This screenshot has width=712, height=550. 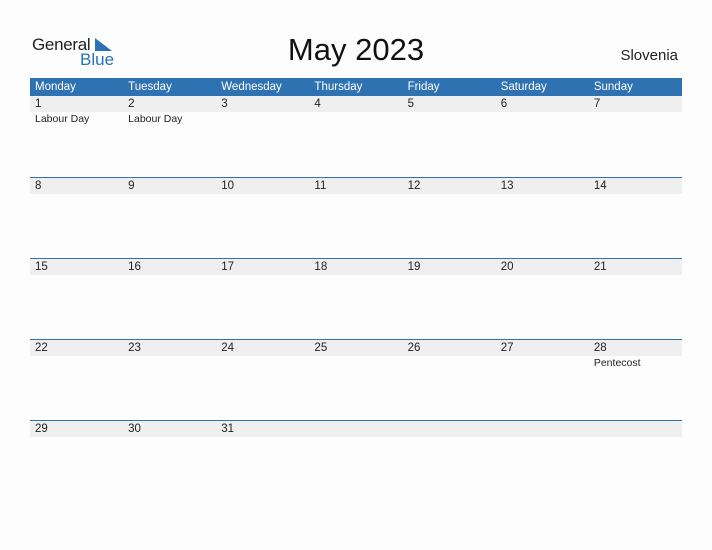 What do you see at coordinates (523, 87) in the screenshot?
I see `weekday-saturday: Saturday` at bounding box center [523, 87].